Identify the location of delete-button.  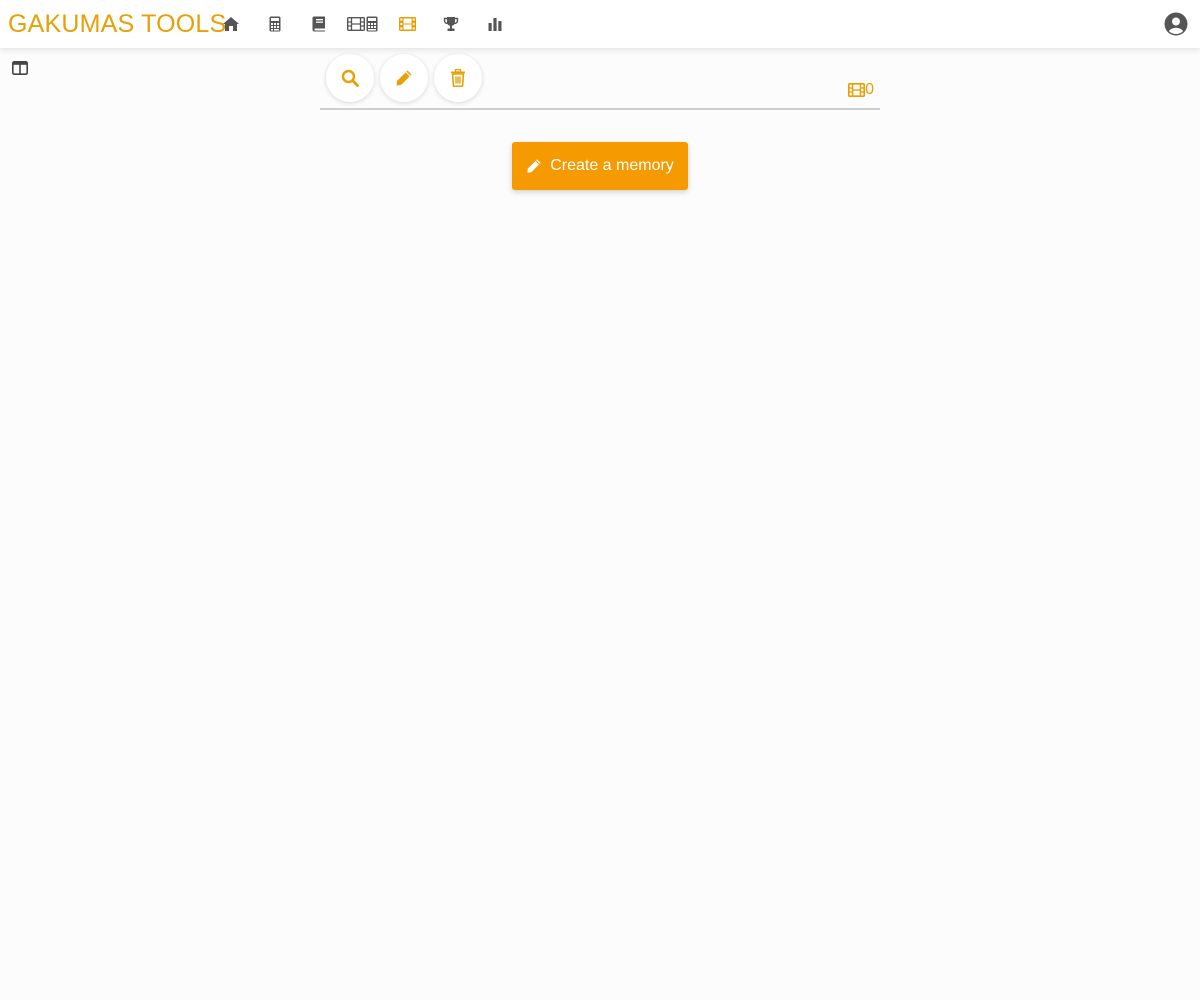
(458, 78).